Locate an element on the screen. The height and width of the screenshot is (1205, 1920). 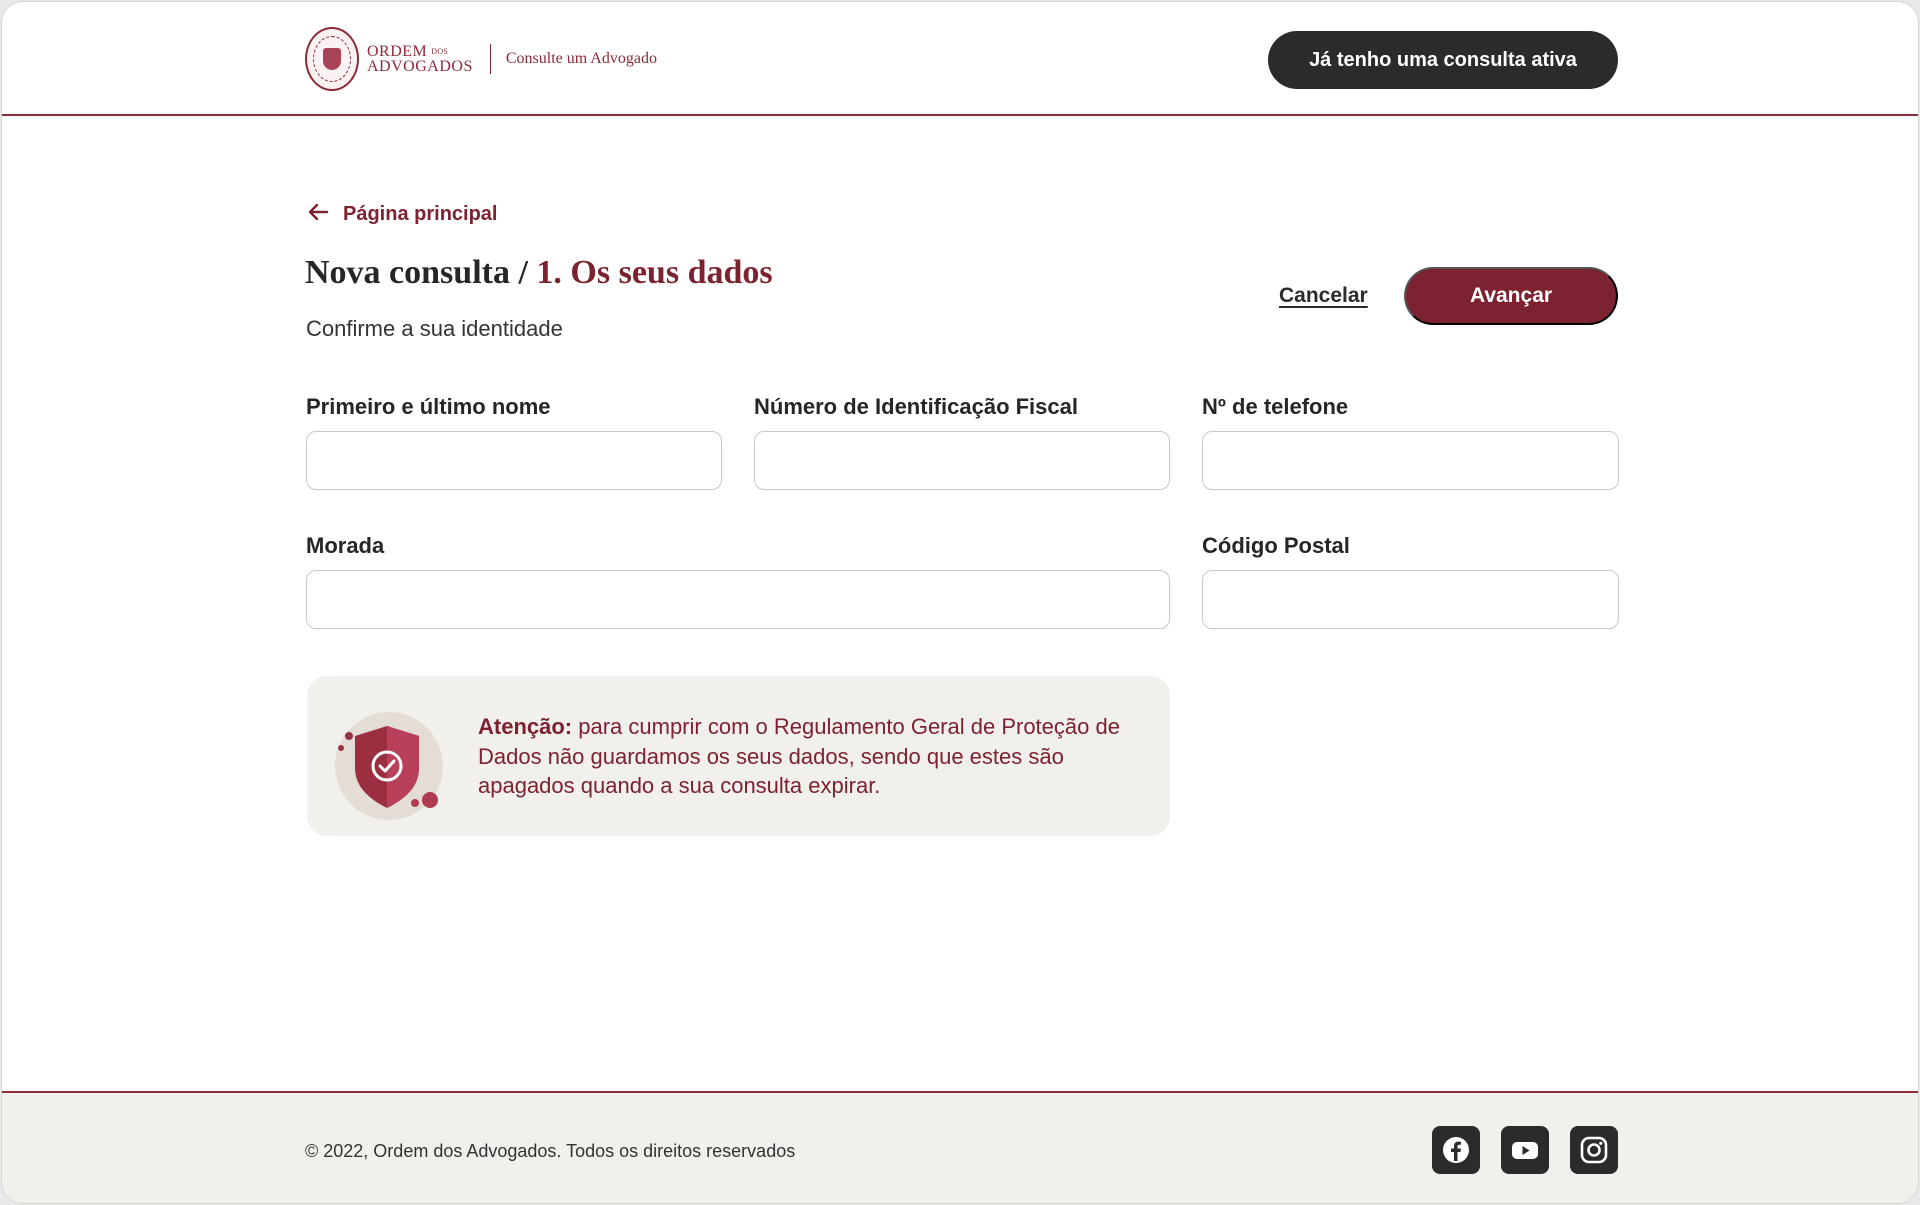
nif-input is located at coordinates (962, 460).